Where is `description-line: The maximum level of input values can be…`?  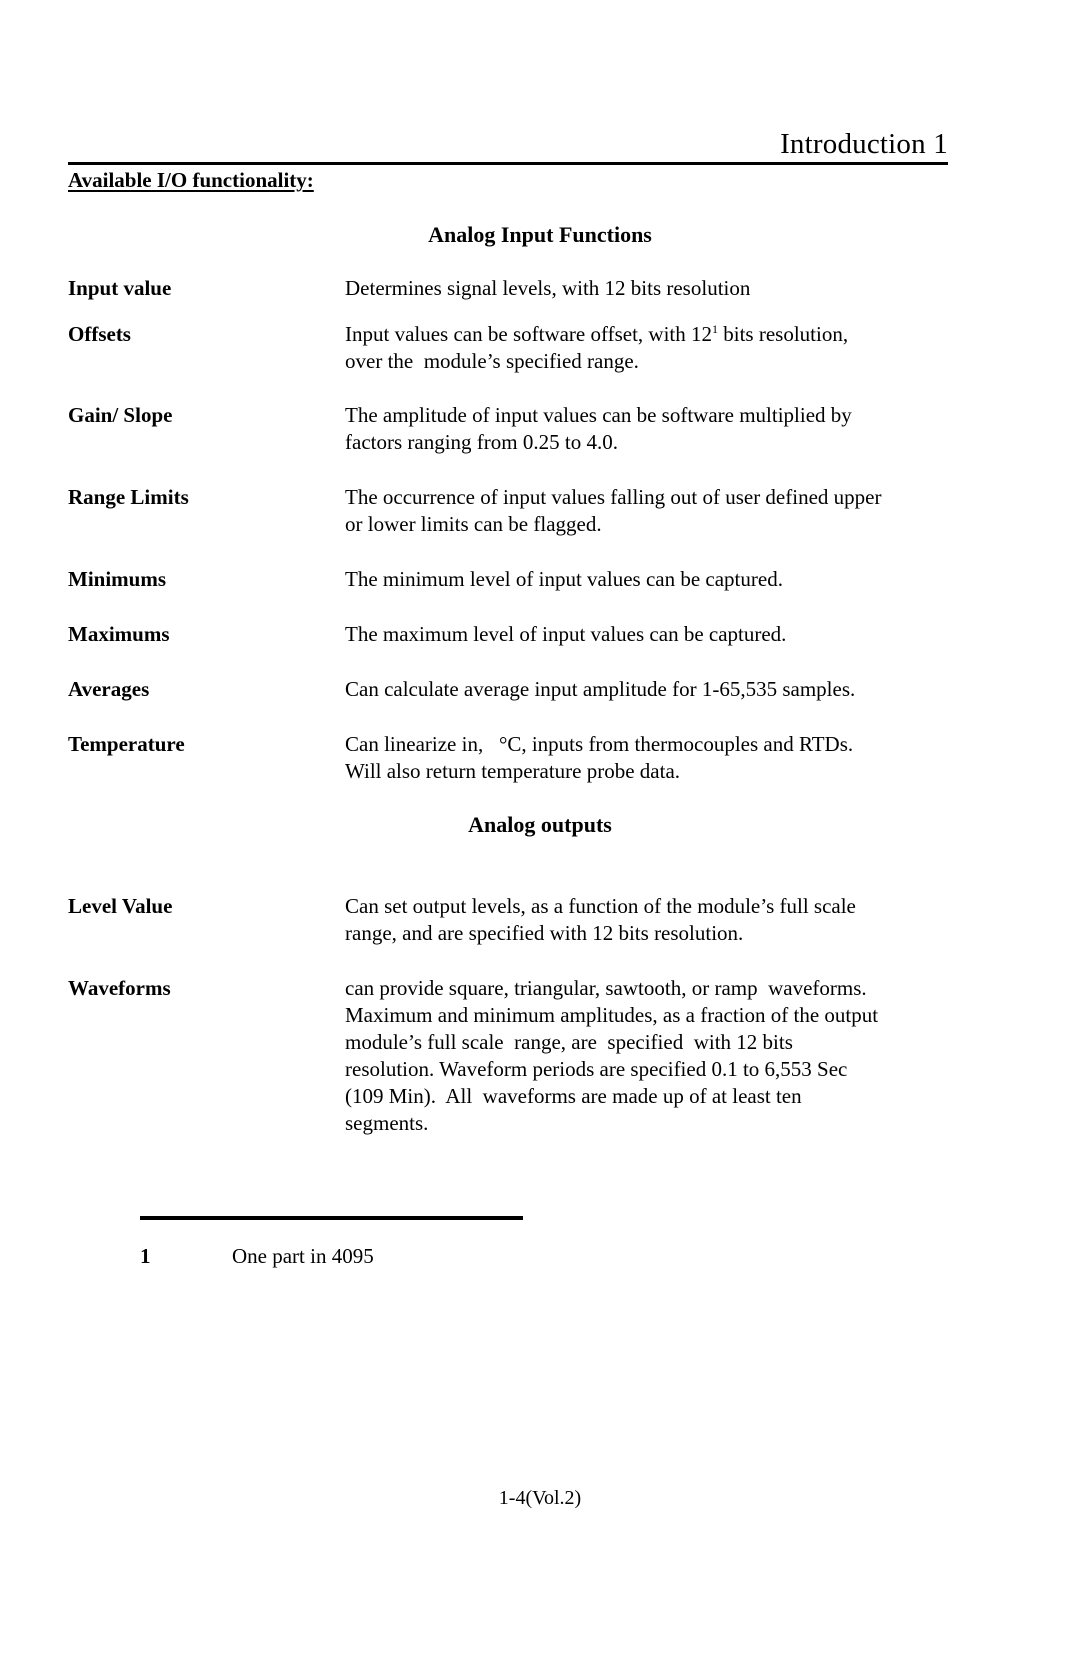
description-line: The maximum level of input values can be… is located at coordinates (566, 634).